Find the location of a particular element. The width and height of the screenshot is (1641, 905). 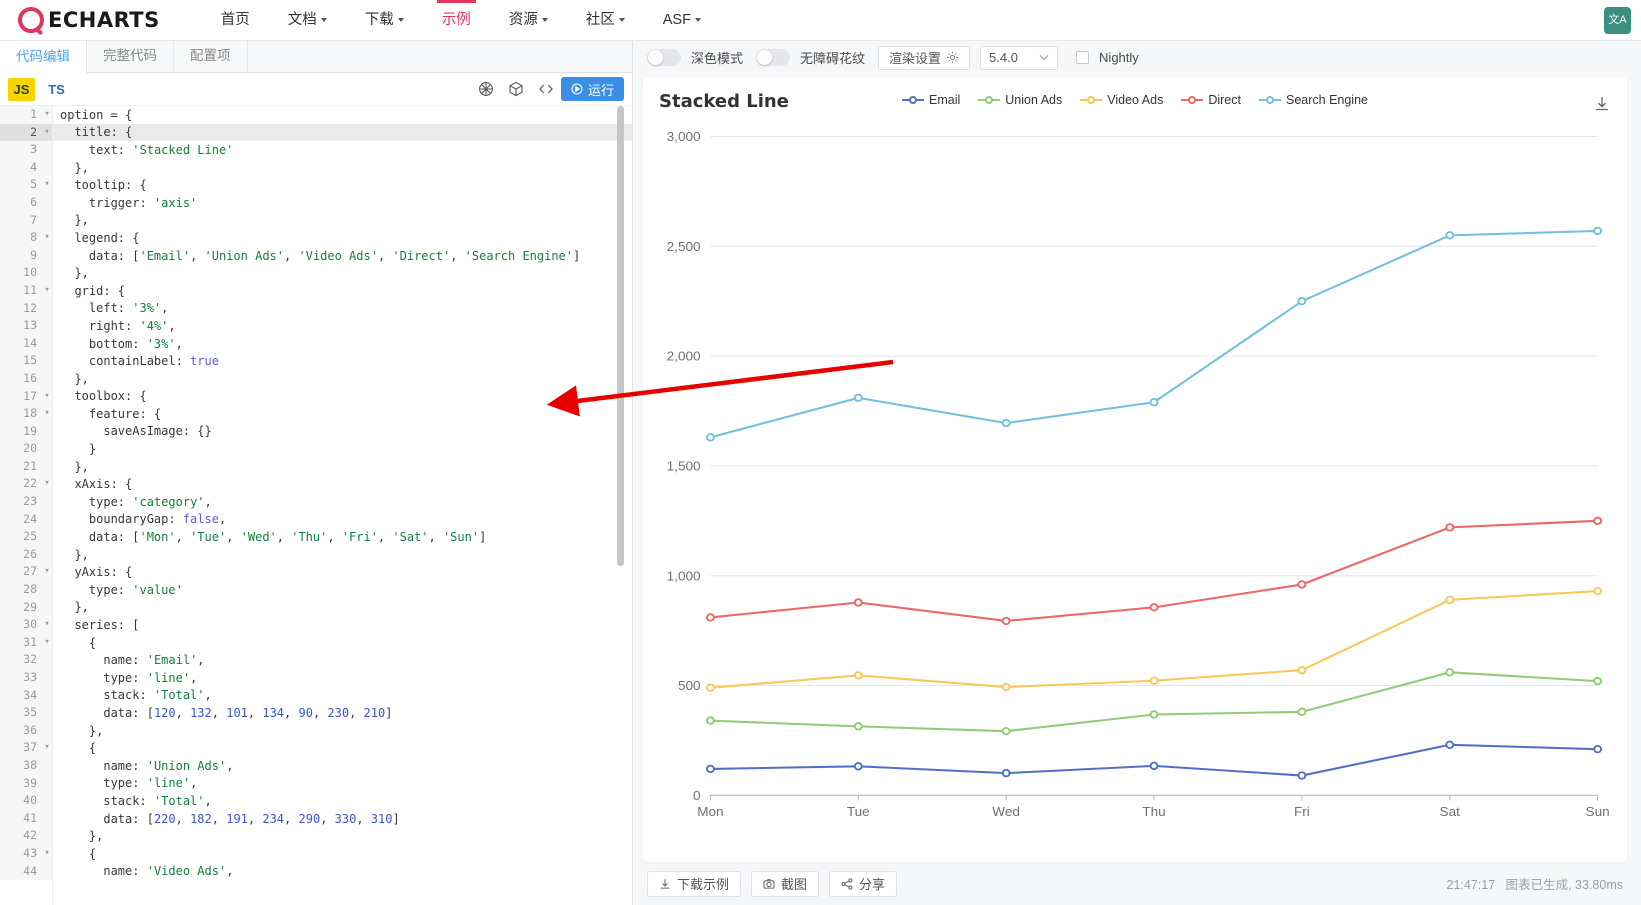

editor-tab-0: 代码编辑 is located at coordinates (43, 57).